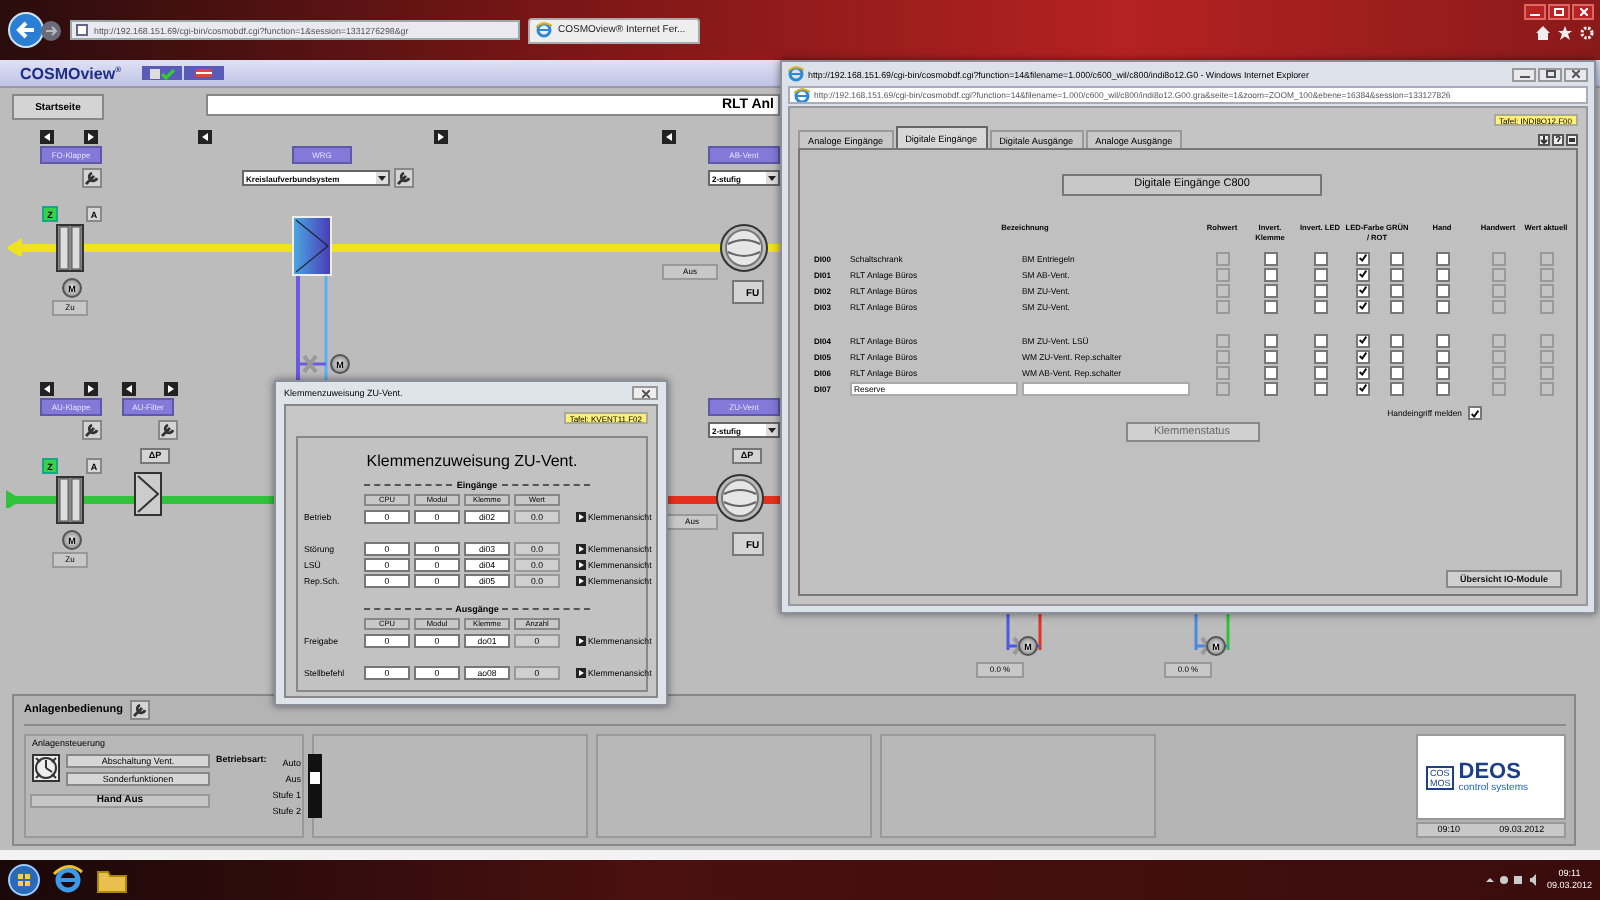 Image resolution: width=1600 pixels, height=900 pixels. Describe the element at coordinates (472, 461) in the screenshot. I see `panel-heading: Klemmenzuweisung ZU-Vent.` at that location.